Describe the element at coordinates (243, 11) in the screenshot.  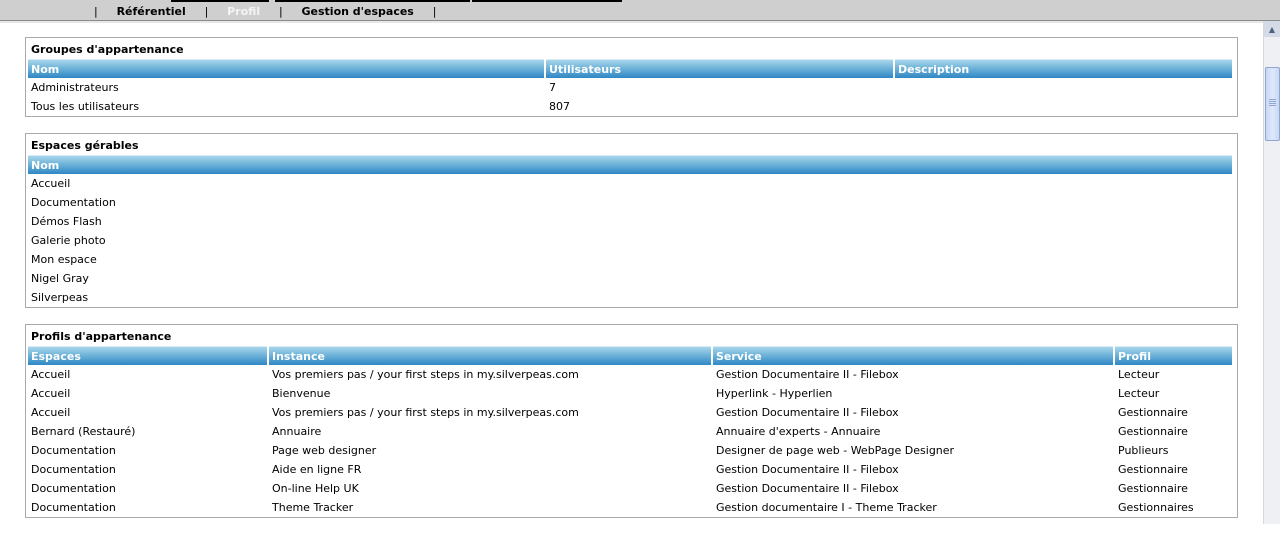
I see `tab-profil: Profil` at that location.